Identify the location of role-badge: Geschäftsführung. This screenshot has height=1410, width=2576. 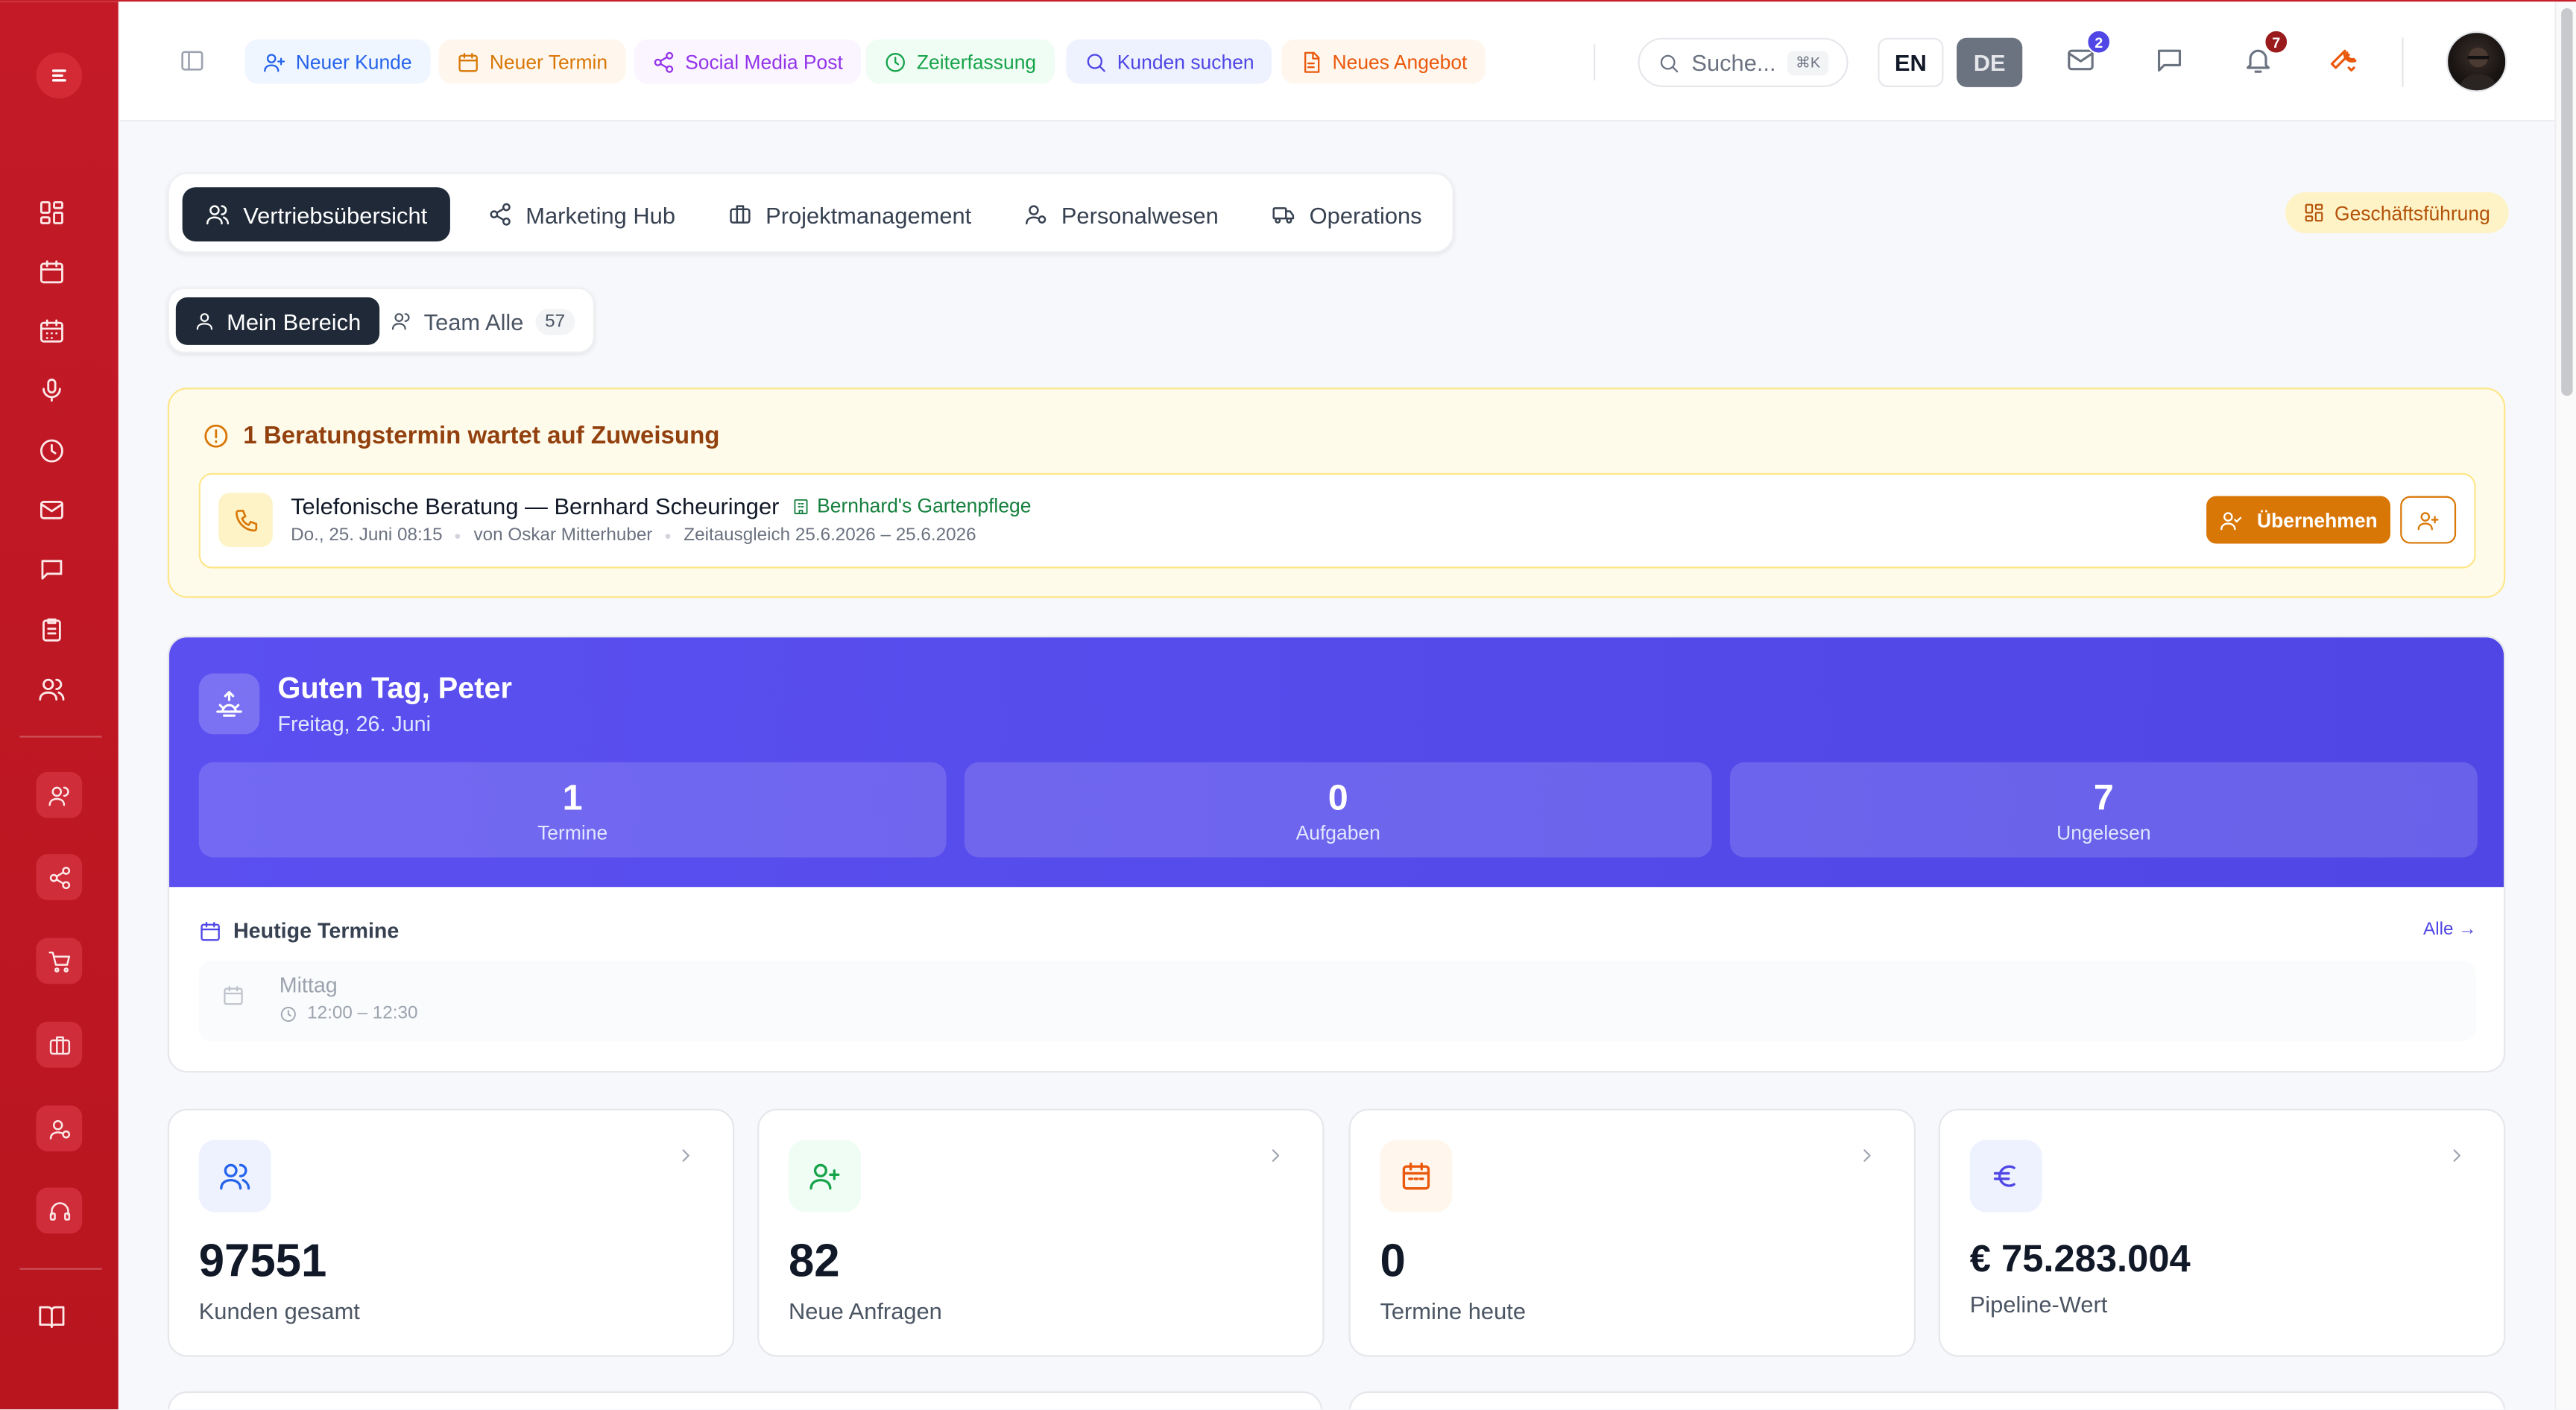
(2397, 212).